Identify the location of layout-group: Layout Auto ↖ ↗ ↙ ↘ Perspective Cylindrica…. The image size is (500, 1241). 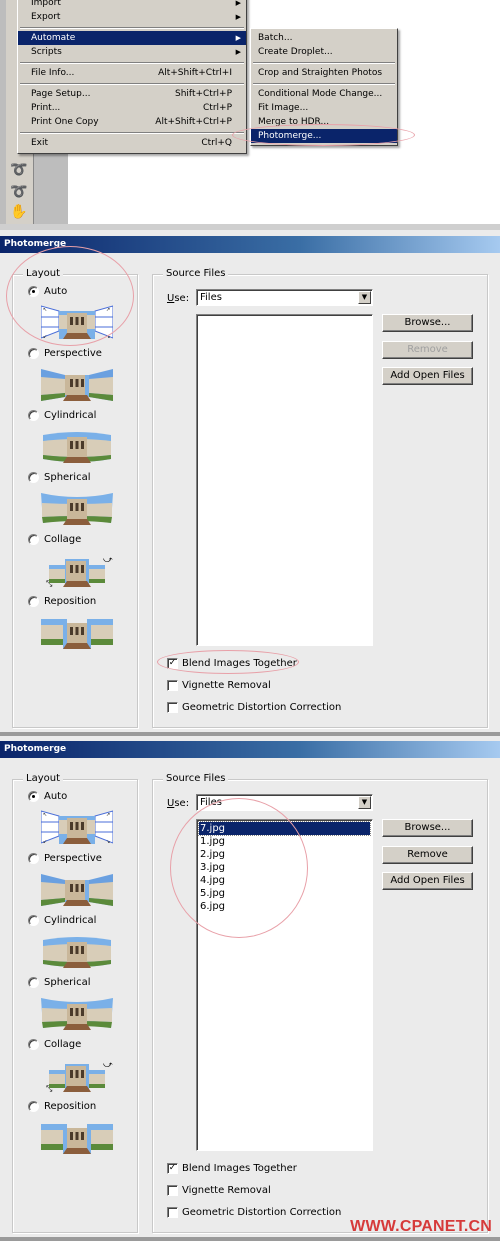
(75, 498).